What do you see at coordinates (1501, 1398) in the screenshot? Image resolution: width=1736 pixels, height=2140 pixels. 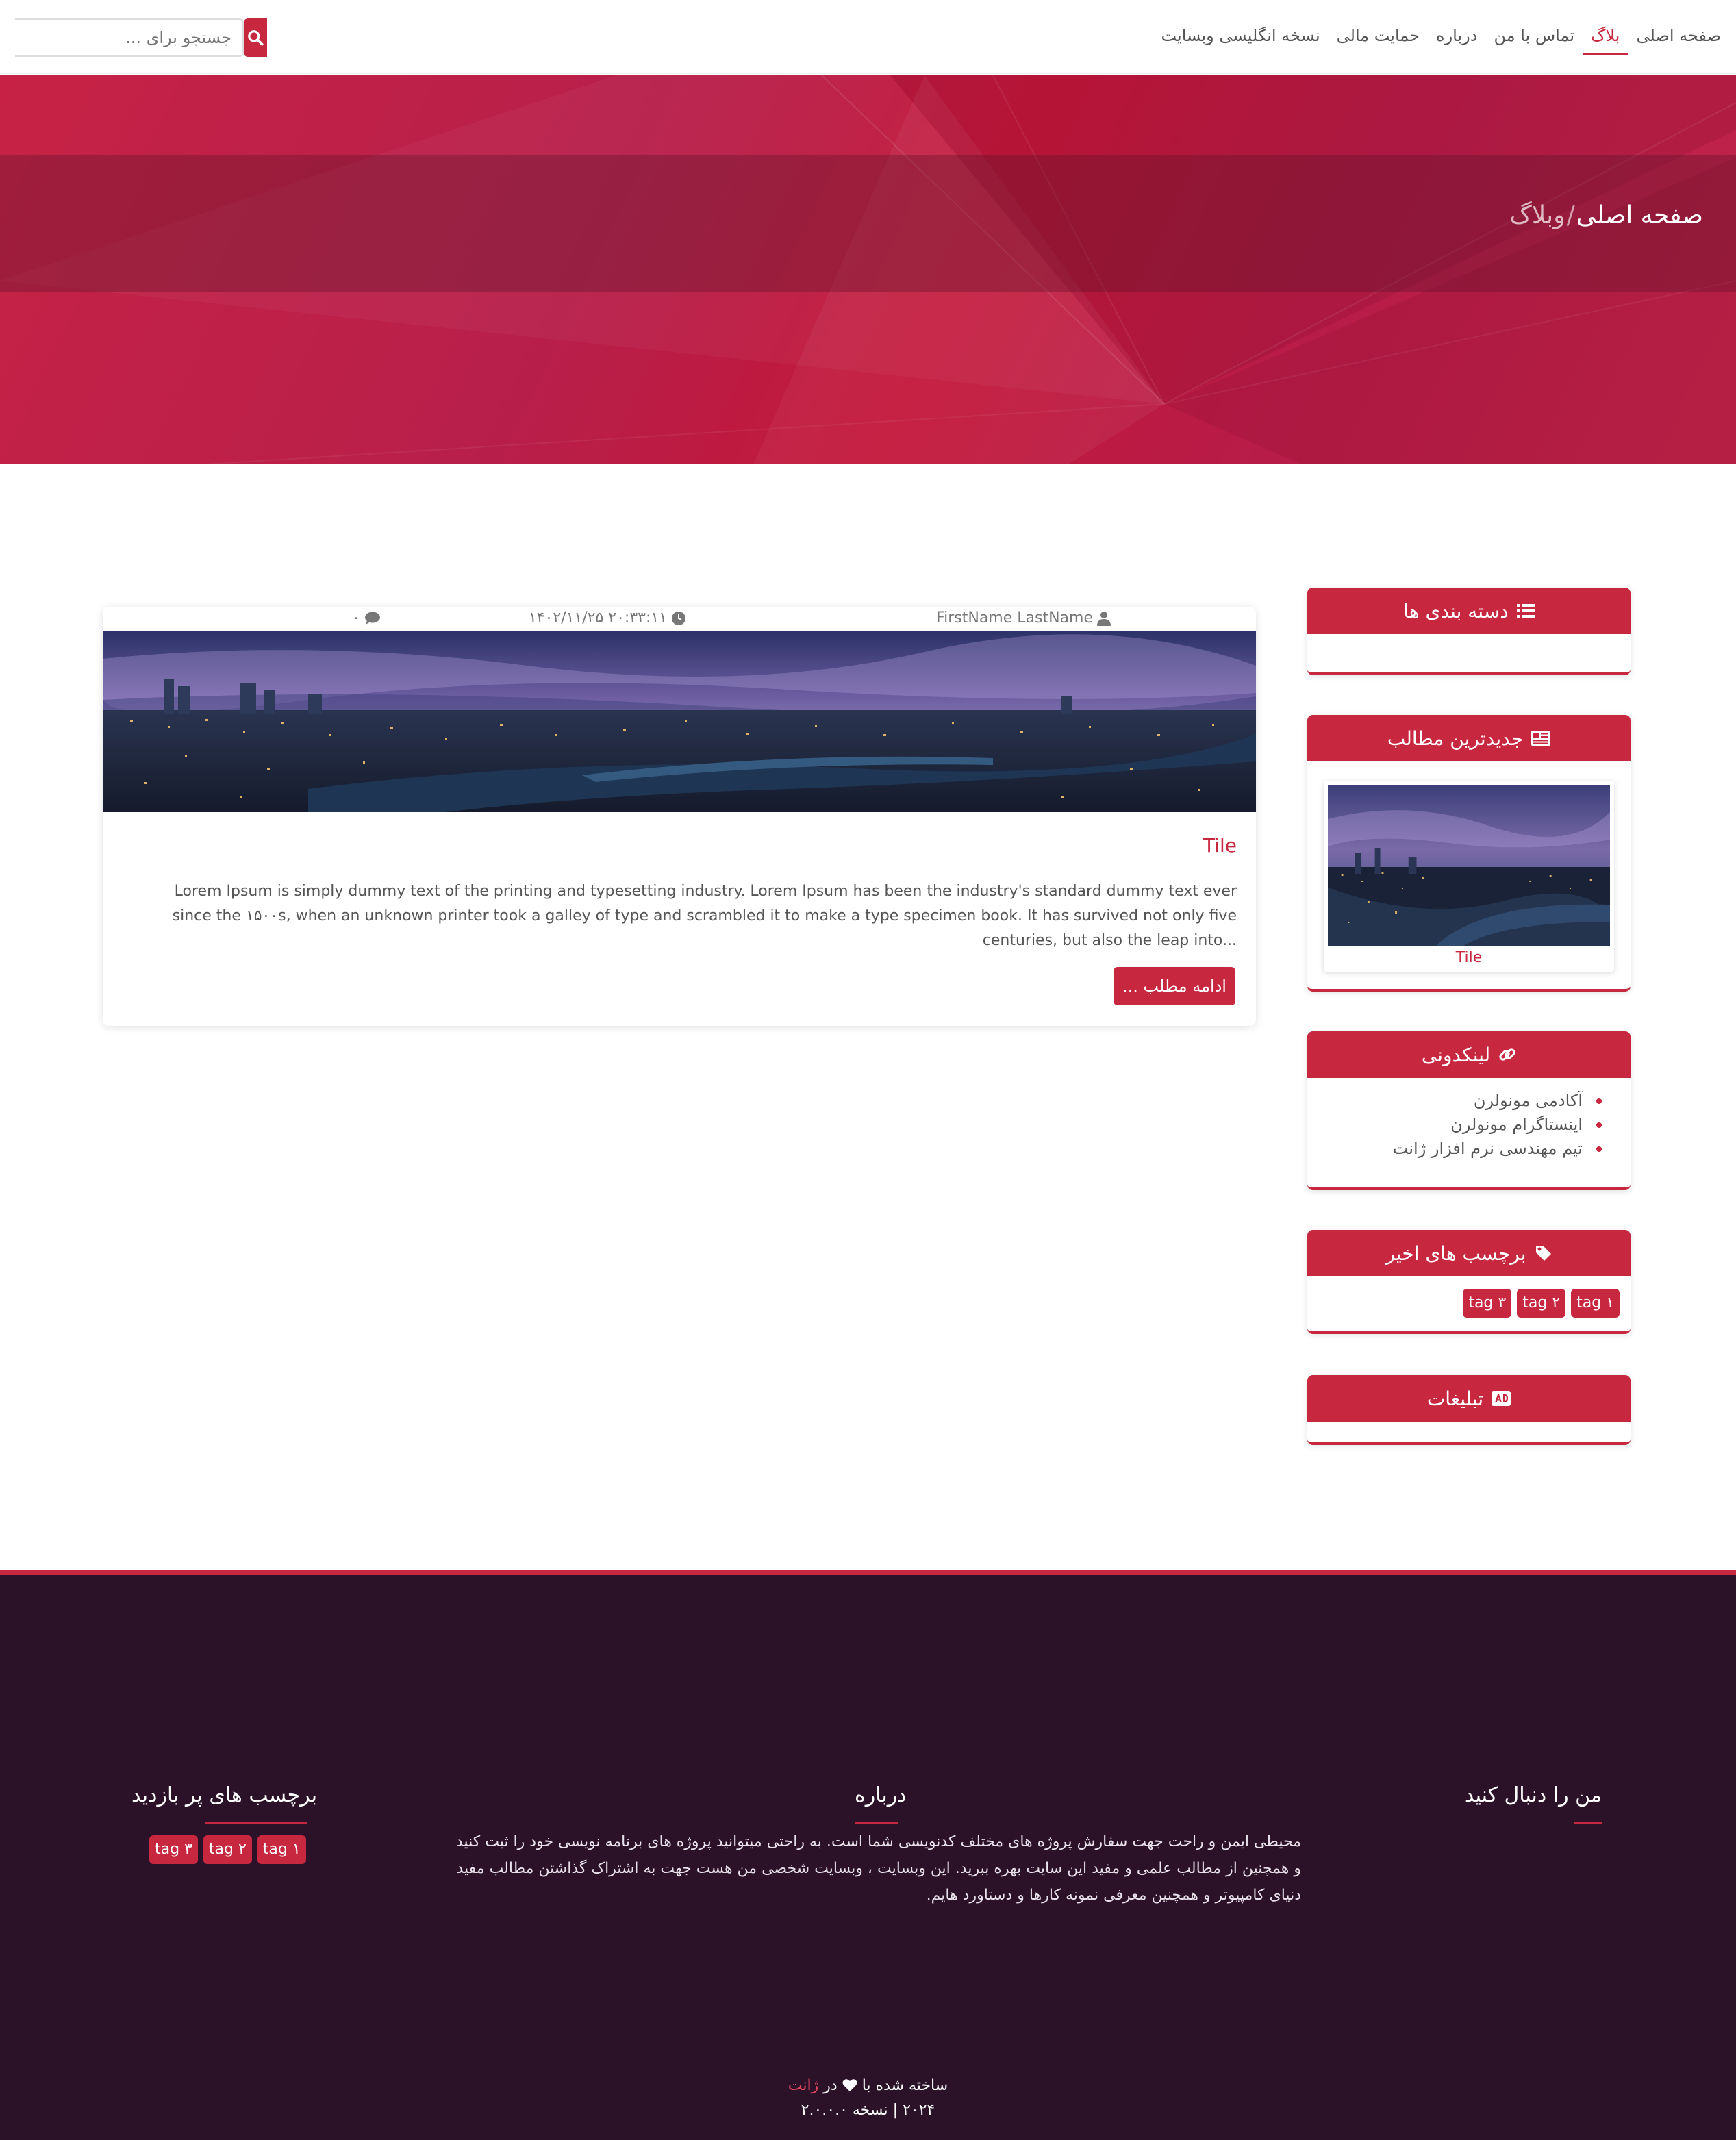 I see `ad-icon` at bounding box center [1501, 1398].